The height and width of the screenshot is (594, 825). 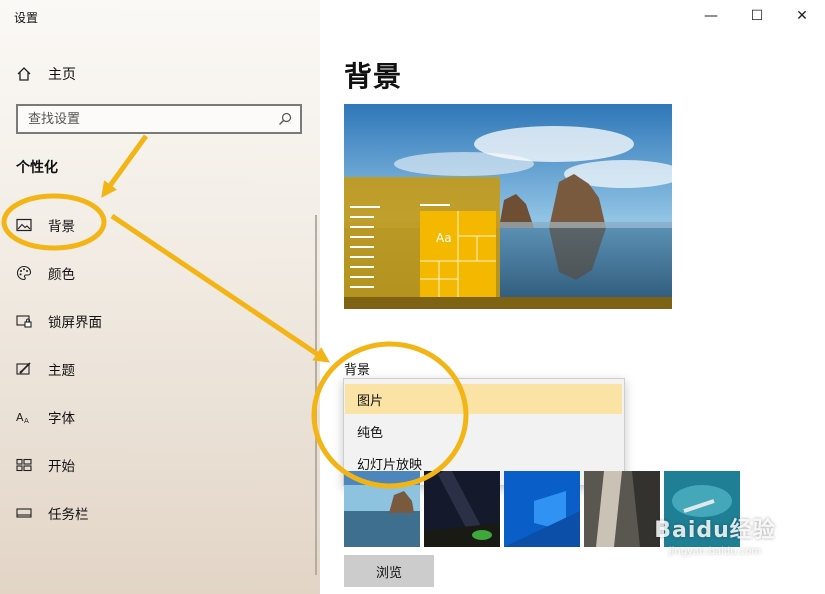 I want to click on lock-screen-icon, so click(x=24, y=321).